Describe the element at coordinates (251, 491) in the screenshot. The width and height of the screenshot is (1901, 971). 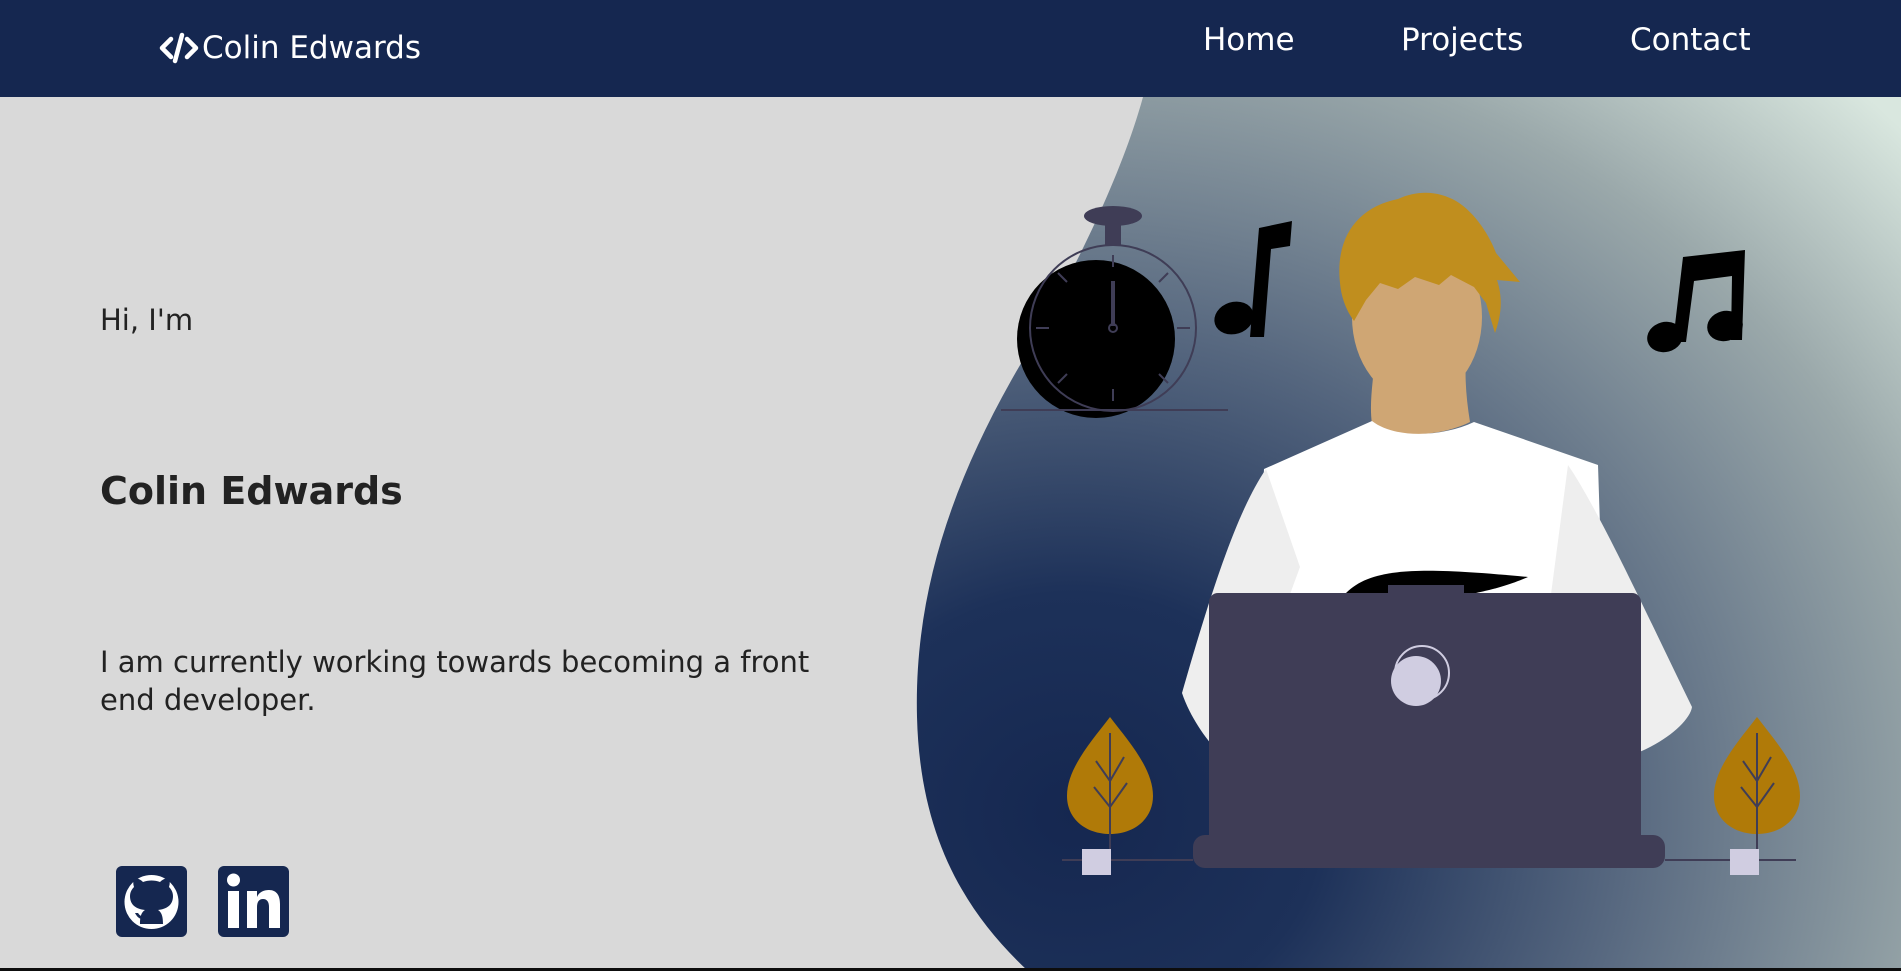
I see `hero-name: Colin Edwards` at that location.